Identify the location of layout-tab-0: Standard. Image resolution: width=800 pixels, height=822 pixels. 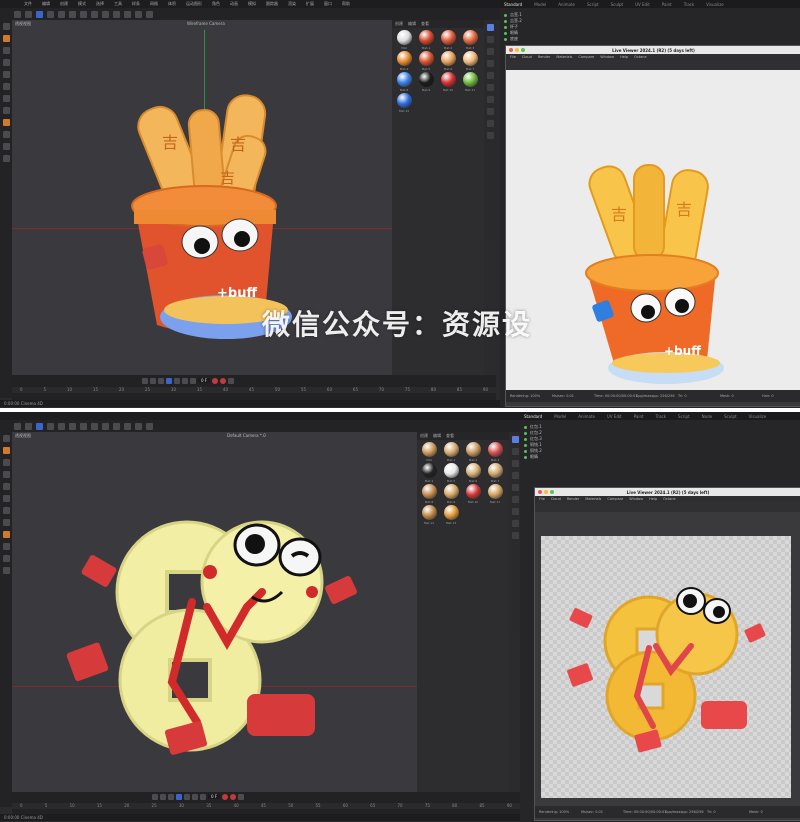
(513, 4).